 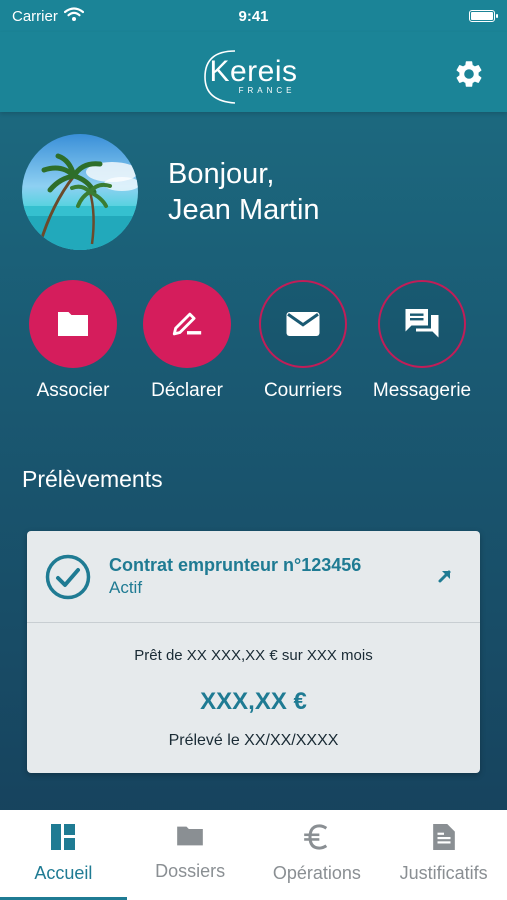 I want to click on greeting-username: Jean Martin, so click(x=244, y=210).